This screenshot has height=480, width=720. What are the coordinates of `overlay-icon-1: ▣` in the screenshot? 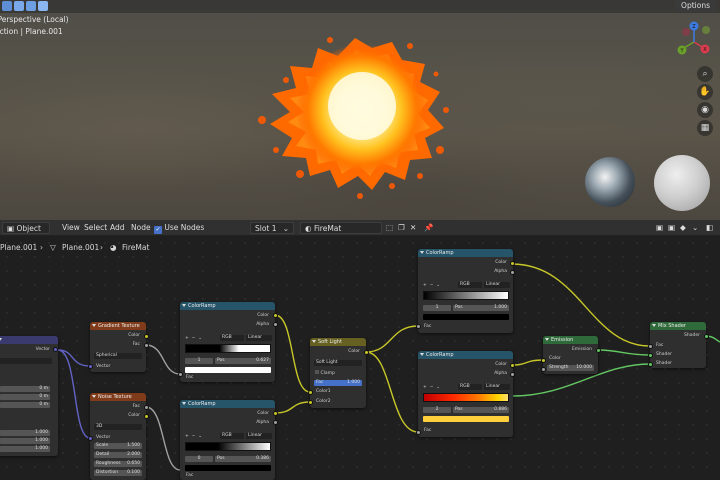 It's located at (659, 228).